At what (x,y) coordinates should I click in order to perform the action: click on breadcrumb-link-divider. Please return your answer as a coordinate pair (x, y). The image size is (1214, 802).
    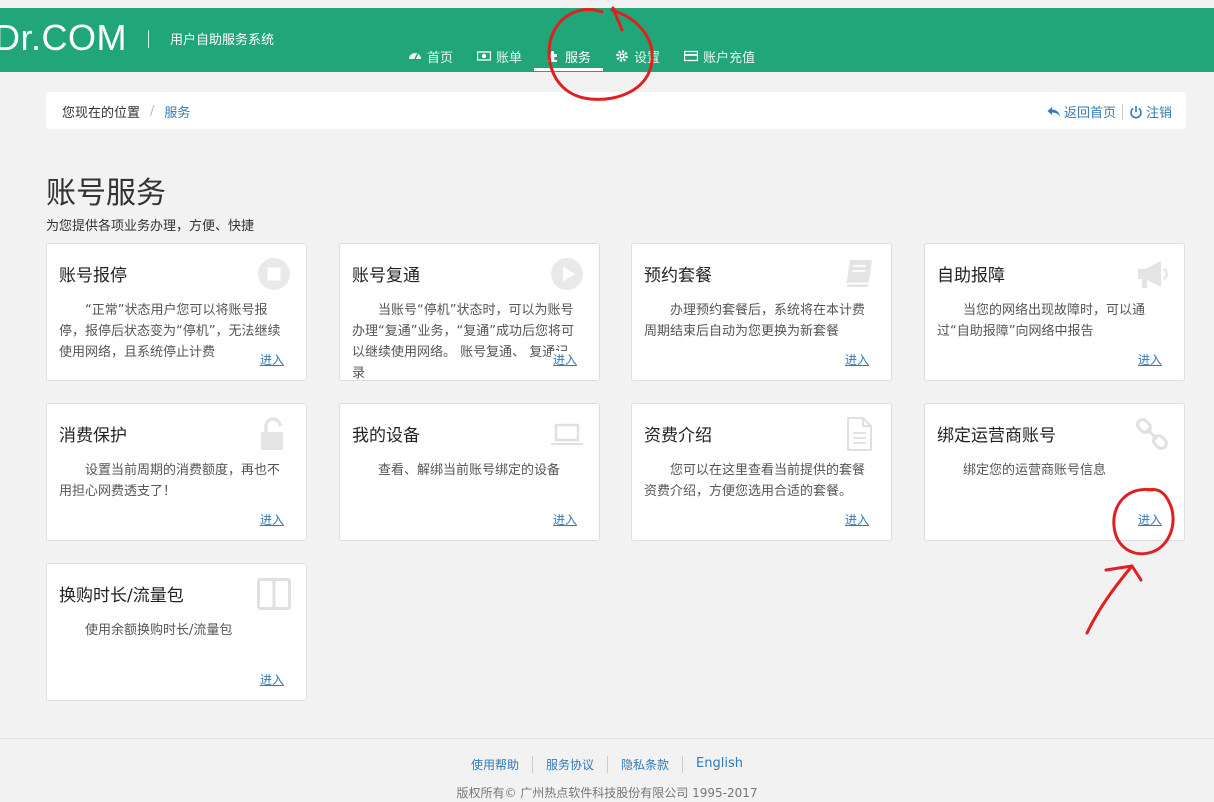
    Looking at the image, I should click on (1122, 111).